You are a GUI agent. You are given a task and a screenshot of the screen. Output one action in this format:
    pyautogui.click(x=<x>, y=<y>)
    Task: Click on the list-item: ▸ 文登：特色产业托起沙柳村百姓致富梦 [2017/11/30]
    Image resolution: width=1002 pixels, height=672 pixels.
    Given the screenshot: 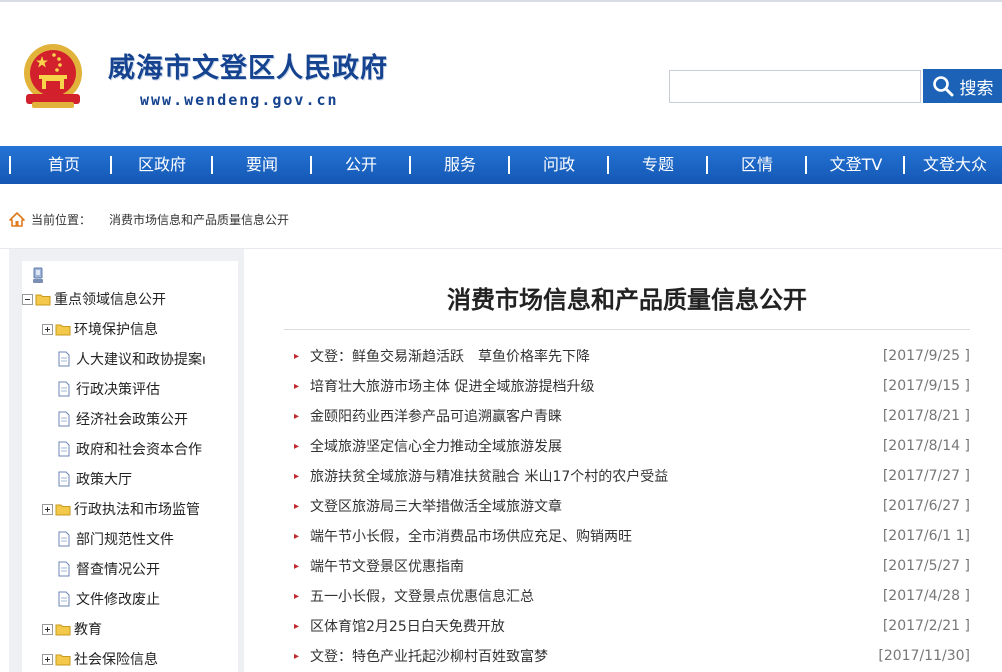 What is the action you would take?
    pyautogui.click(x=632, y=656)
    